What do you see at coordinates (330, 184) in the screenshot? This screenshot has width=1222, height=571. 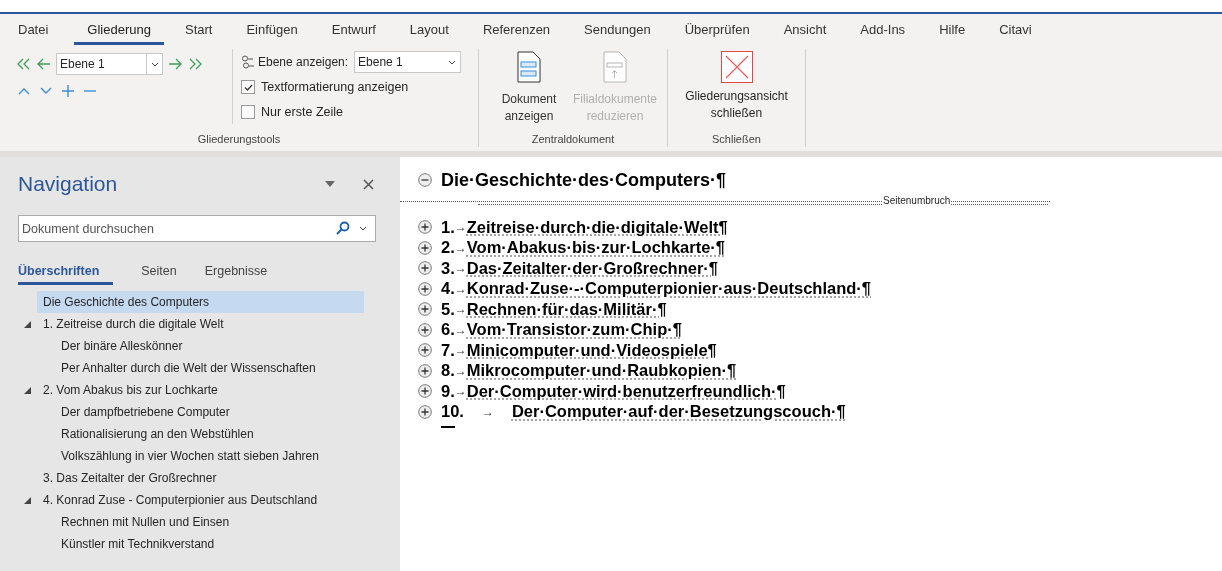 I see `dropdown-triangle-icon` at bounding box center [330, 184].